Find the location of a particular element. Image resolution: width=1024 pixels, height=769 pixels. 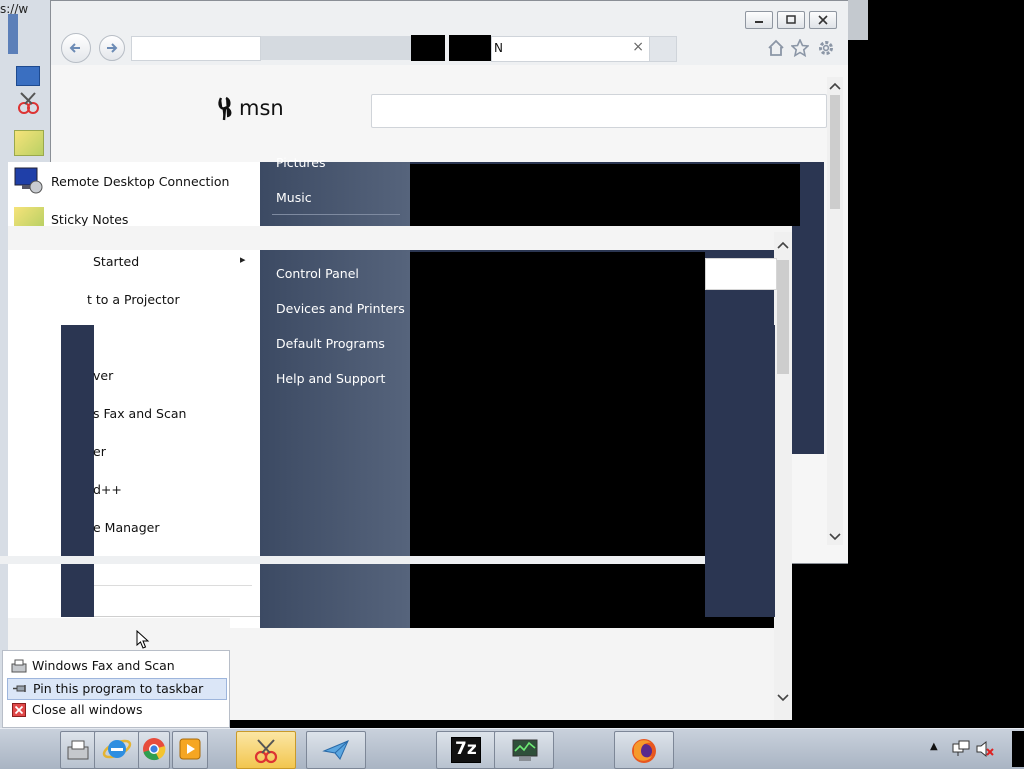

program-getting-started: Started is located at coordinates (116, 261).